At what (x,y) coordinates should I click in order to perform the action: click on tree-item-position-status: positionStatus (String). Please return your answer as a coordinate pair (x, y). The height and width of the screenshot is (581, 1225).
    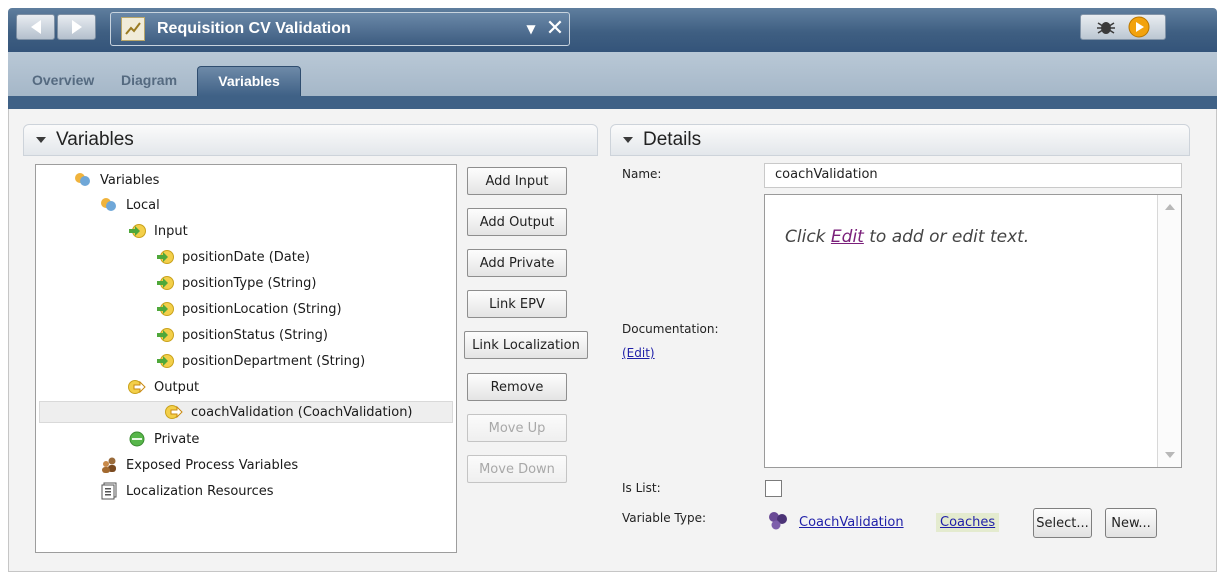
    Looking at the image, I should click on (242, 335).